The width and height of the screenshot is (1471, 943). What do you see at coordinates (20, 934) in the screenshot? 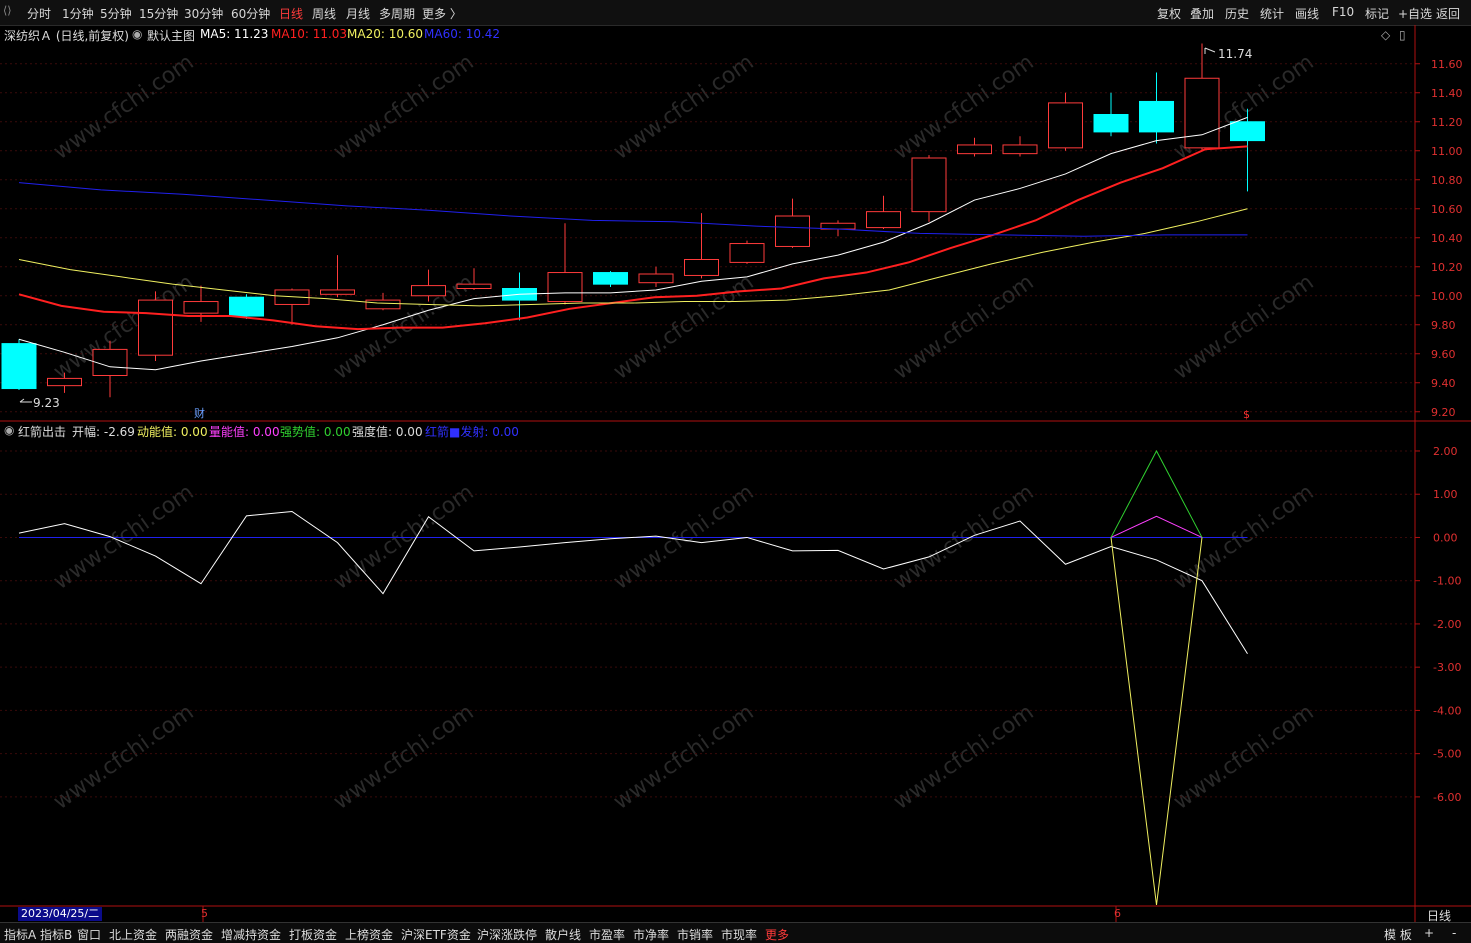
I see `tab-indicator-a: 指标A` at bounding box center [20, 934].